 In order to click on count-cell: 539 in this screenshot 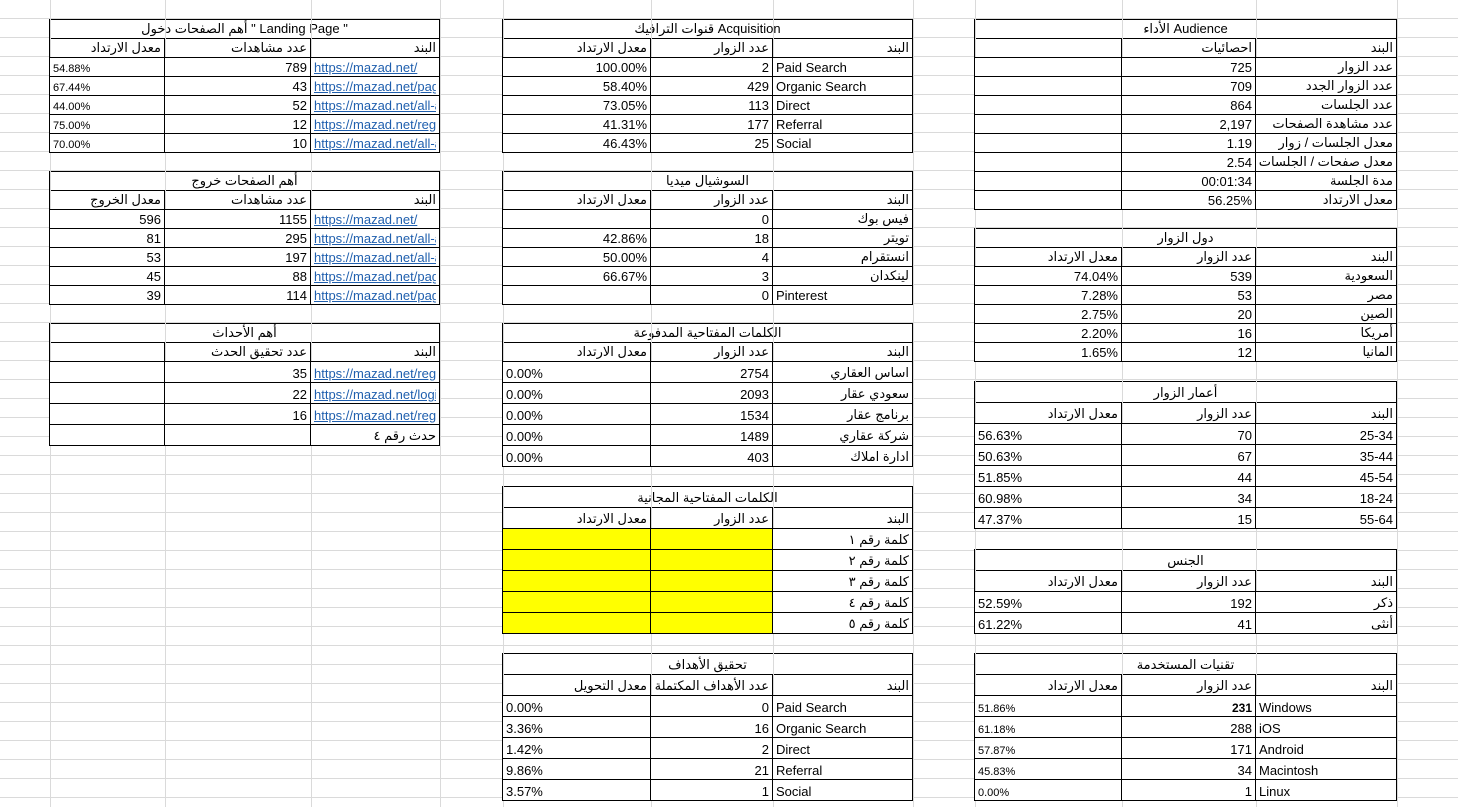, I will do `click(1188, 276)`.